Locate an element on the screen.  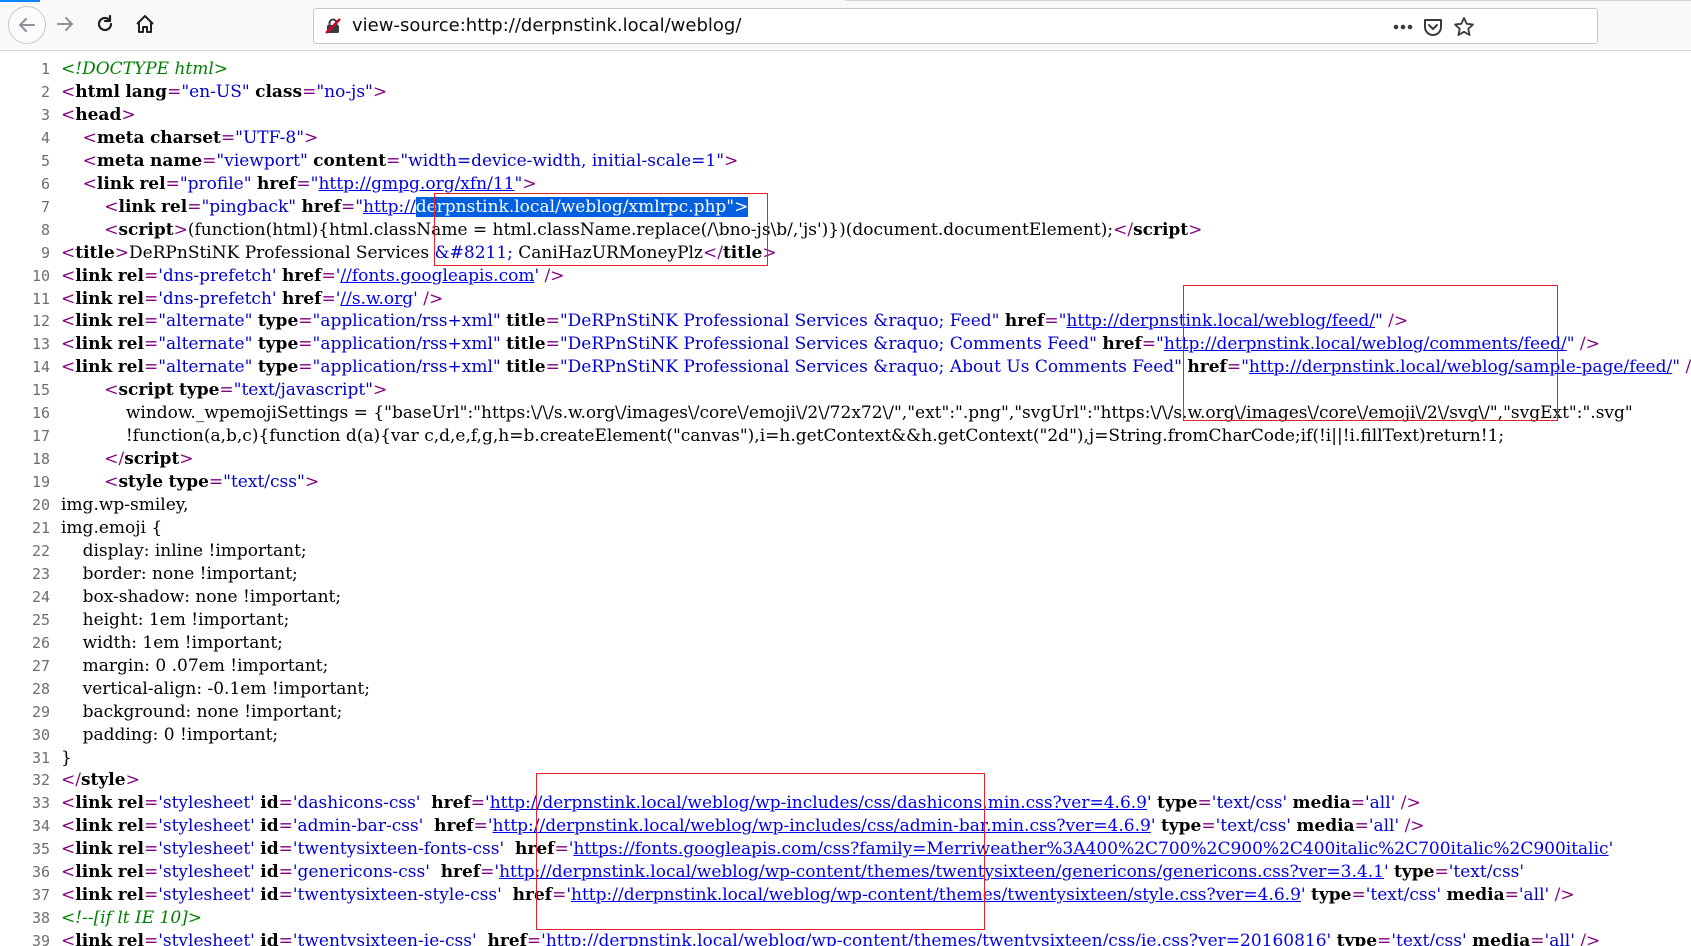
line-number: 18 is located at coordinates (40, 459).